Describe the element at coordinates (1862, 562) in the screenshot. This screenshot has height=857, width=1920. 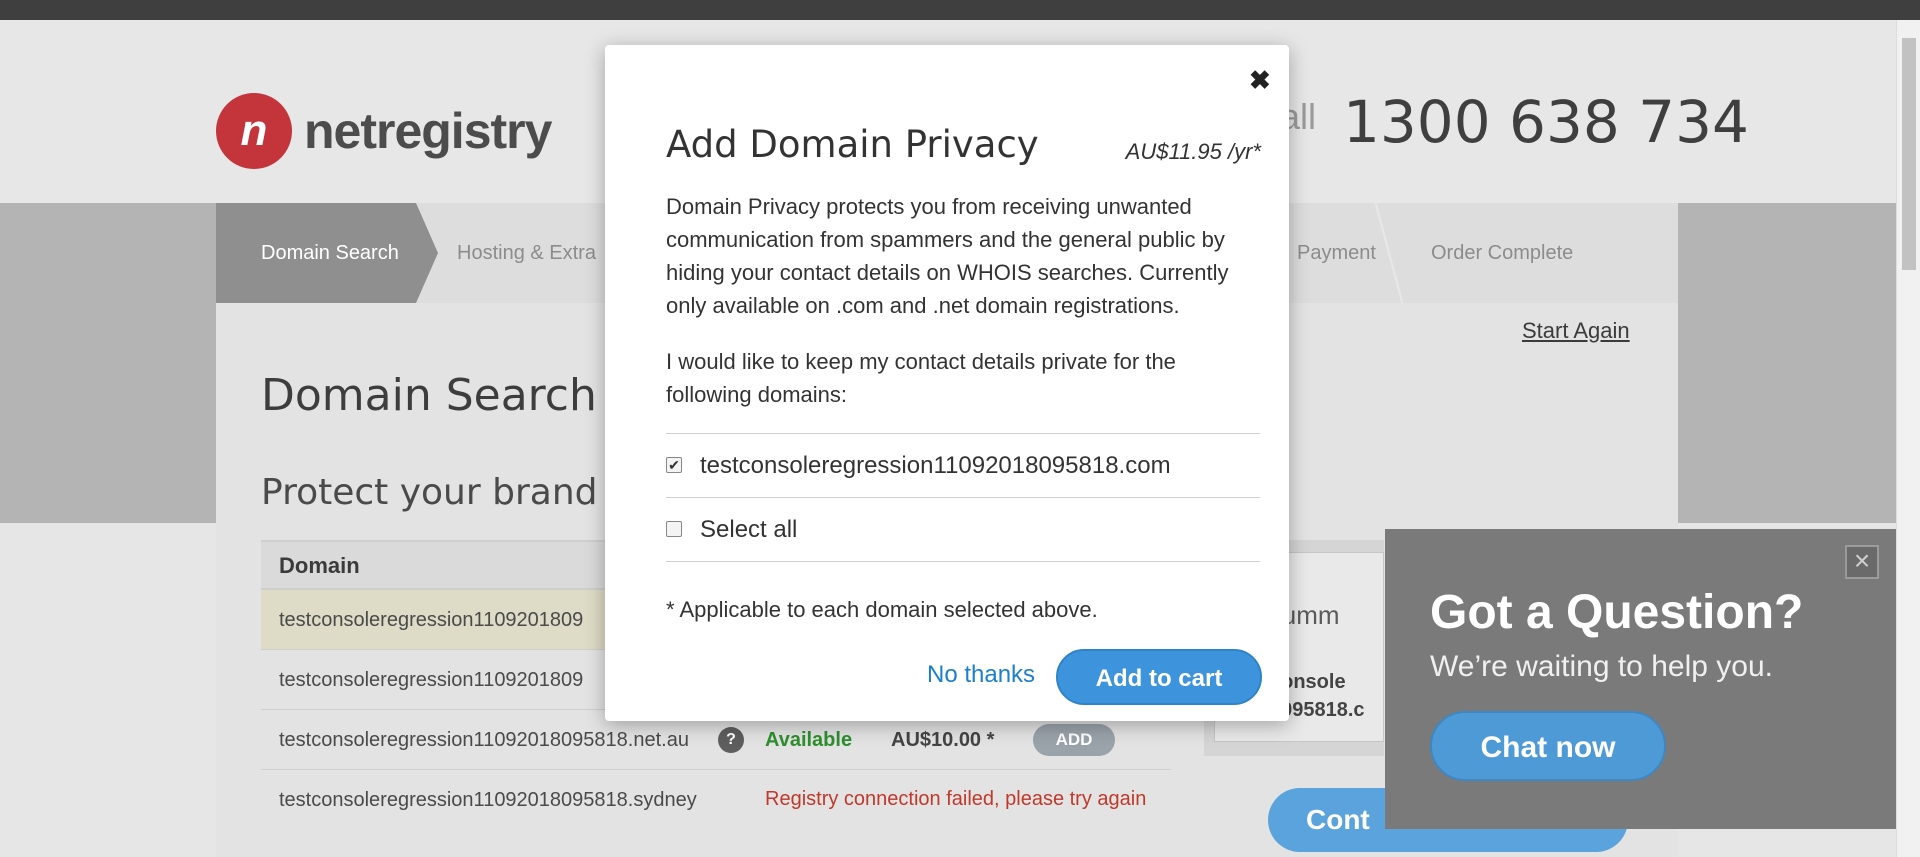
I see `chat-close-icon: ×` at that location.